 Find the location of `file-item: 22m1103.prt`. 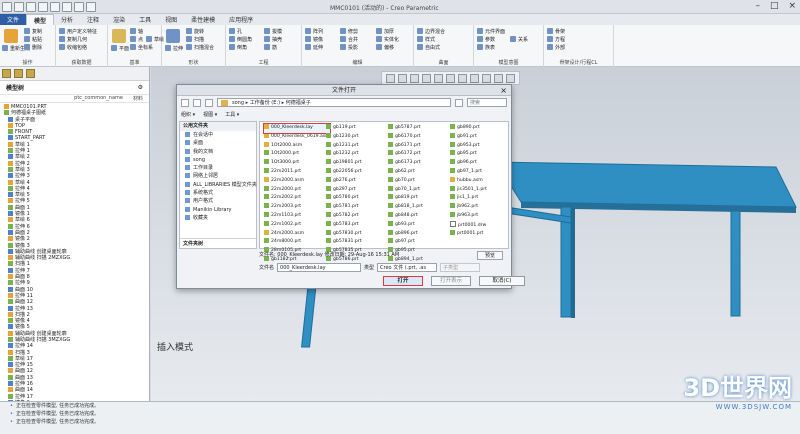

file-item: 22m1103.prt is located at coordinates (297, 216).